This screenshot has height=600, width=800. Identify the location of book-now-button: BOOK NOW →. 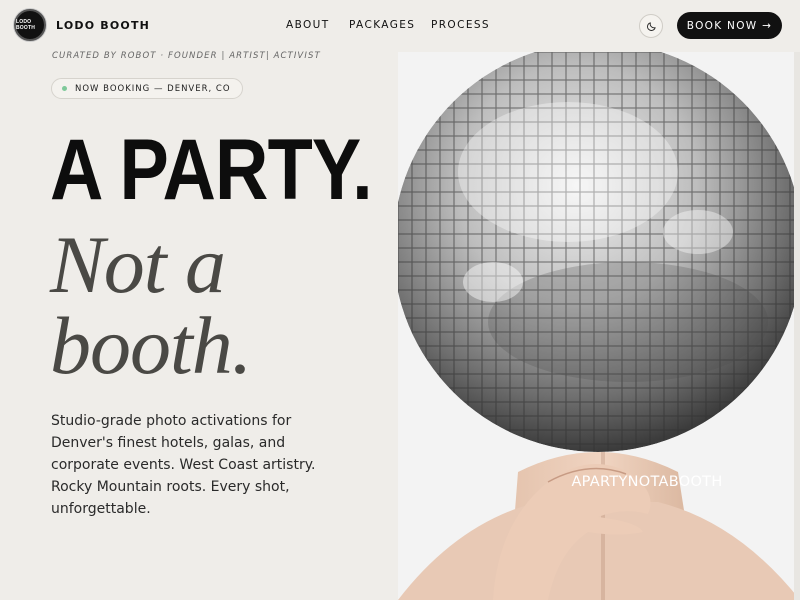
(729, 25).